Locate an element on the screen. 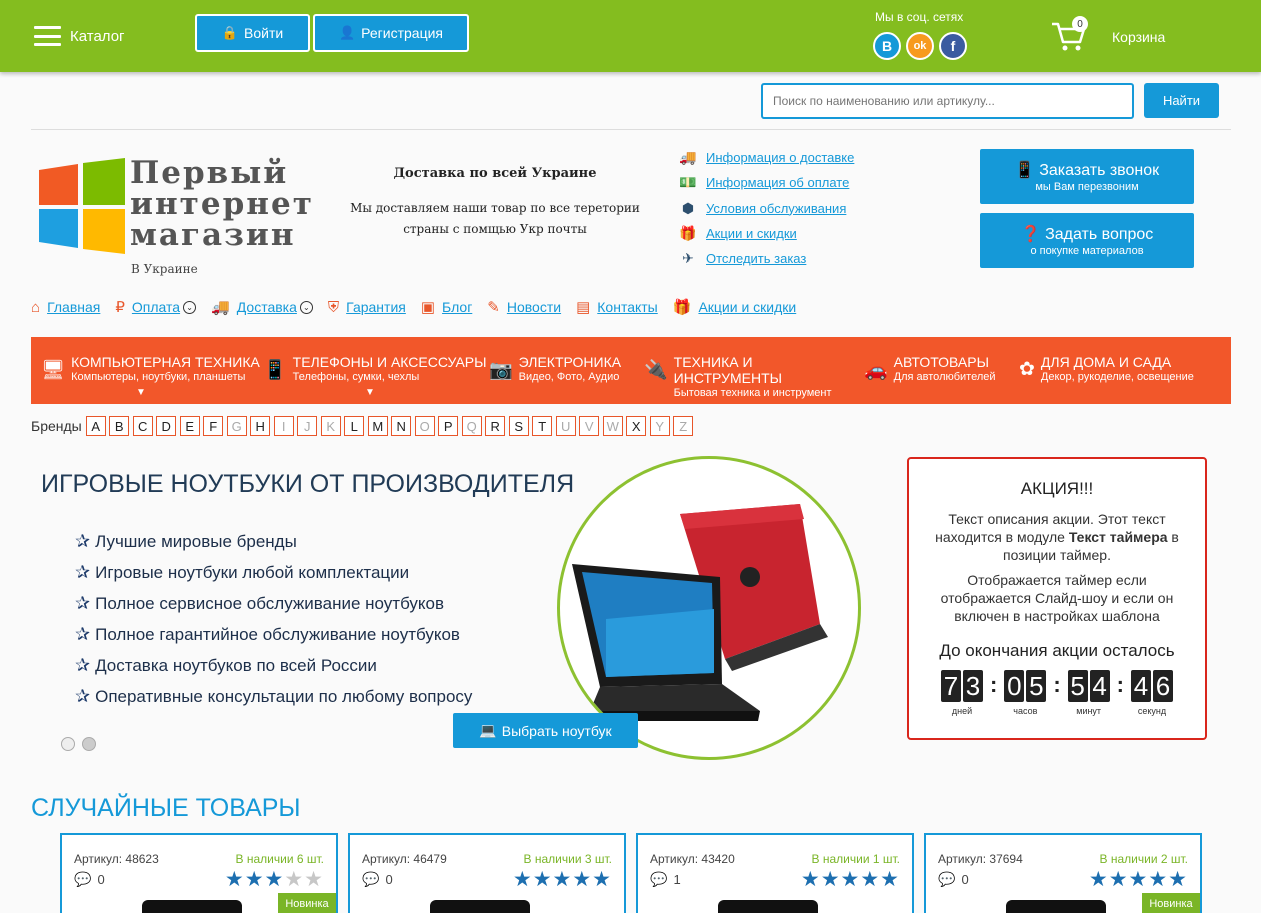 This screenshot has height=913, width=1261. choose-laptop-button: 💻 Выбрать ноутбук is located at coordinates (545, 730).